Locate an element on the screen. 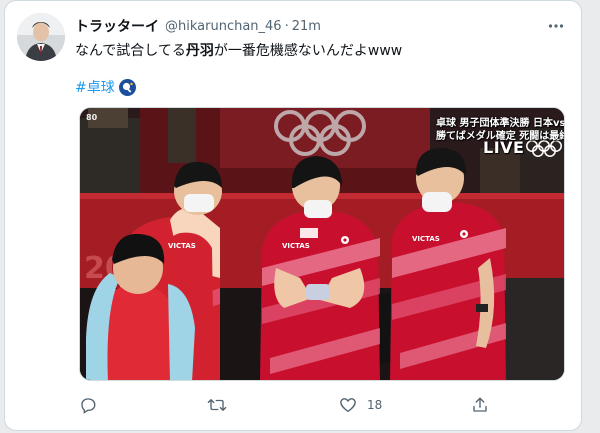 This screenshot has height=433, width=600. scoreboard-digits: 80 is located at coordinates (92, 117).